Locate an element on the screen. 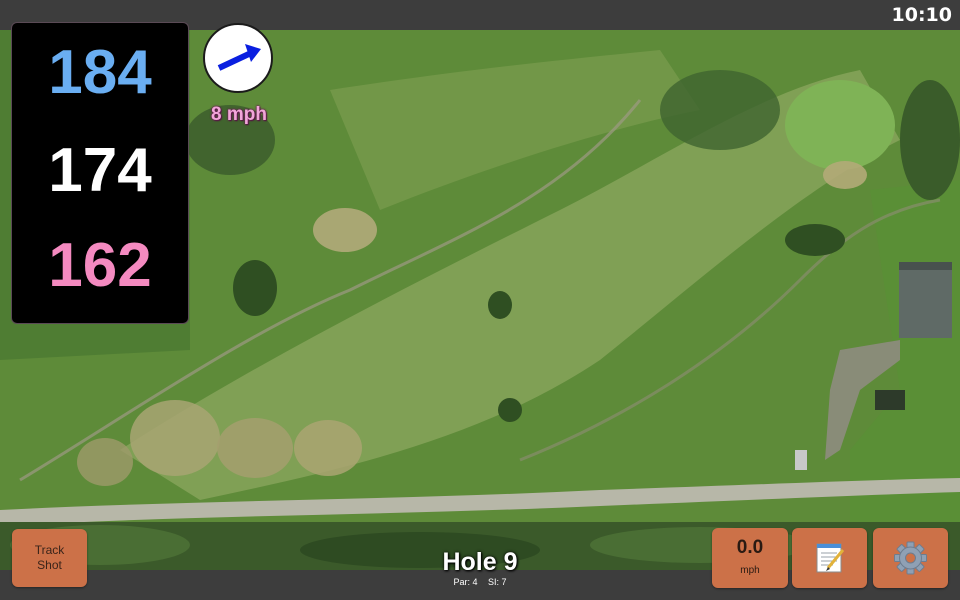  gear-icon is located at coordinates (910, 558).